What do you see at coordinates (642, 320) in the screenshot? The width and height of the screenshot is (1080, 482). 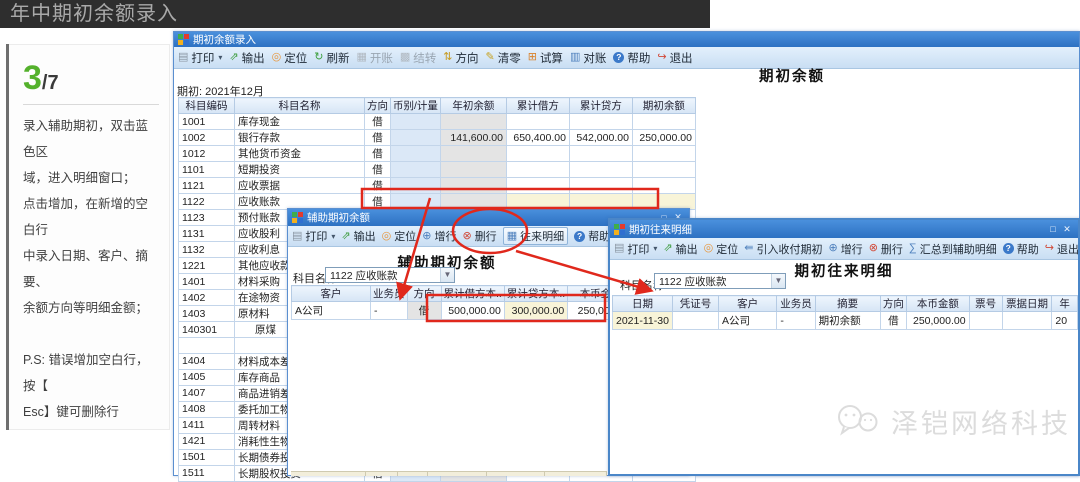 I see `cell: 2021-11-30` at bounding box center [642, 320].